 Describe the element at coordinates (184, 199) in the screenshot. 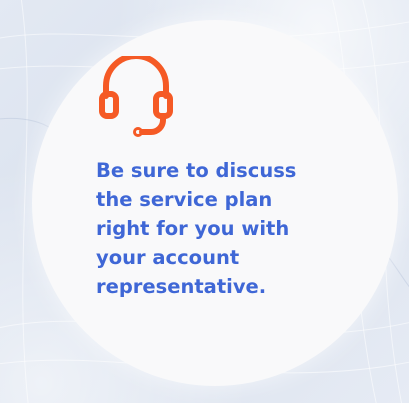

I see `message-line: the service plan` at that location.